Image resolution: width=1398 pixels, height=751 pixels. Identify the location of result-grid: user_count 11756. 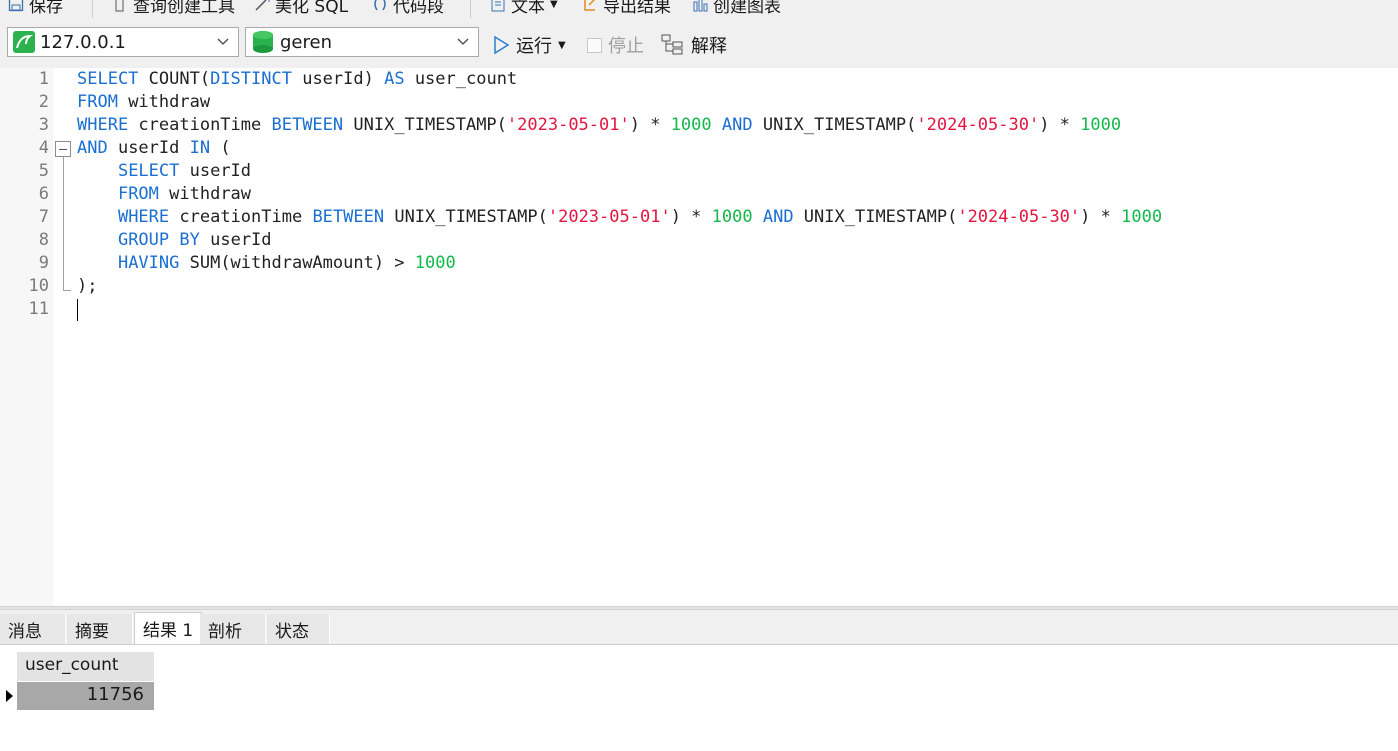
(699, 697).